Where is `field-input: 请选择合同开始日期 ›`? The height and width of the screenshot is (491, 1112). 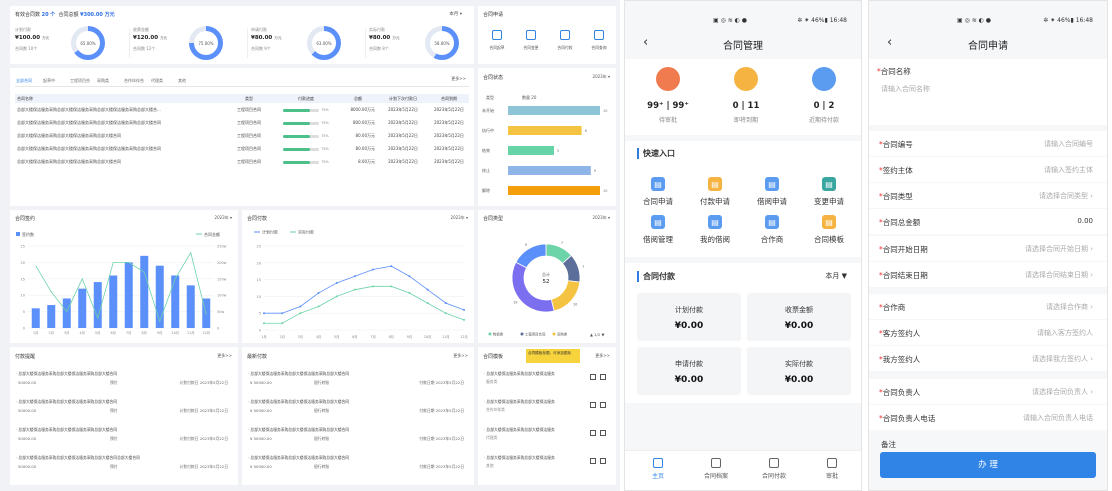 field-input: 请选择合同开始日期 › is located at coordinates (1059, 249).